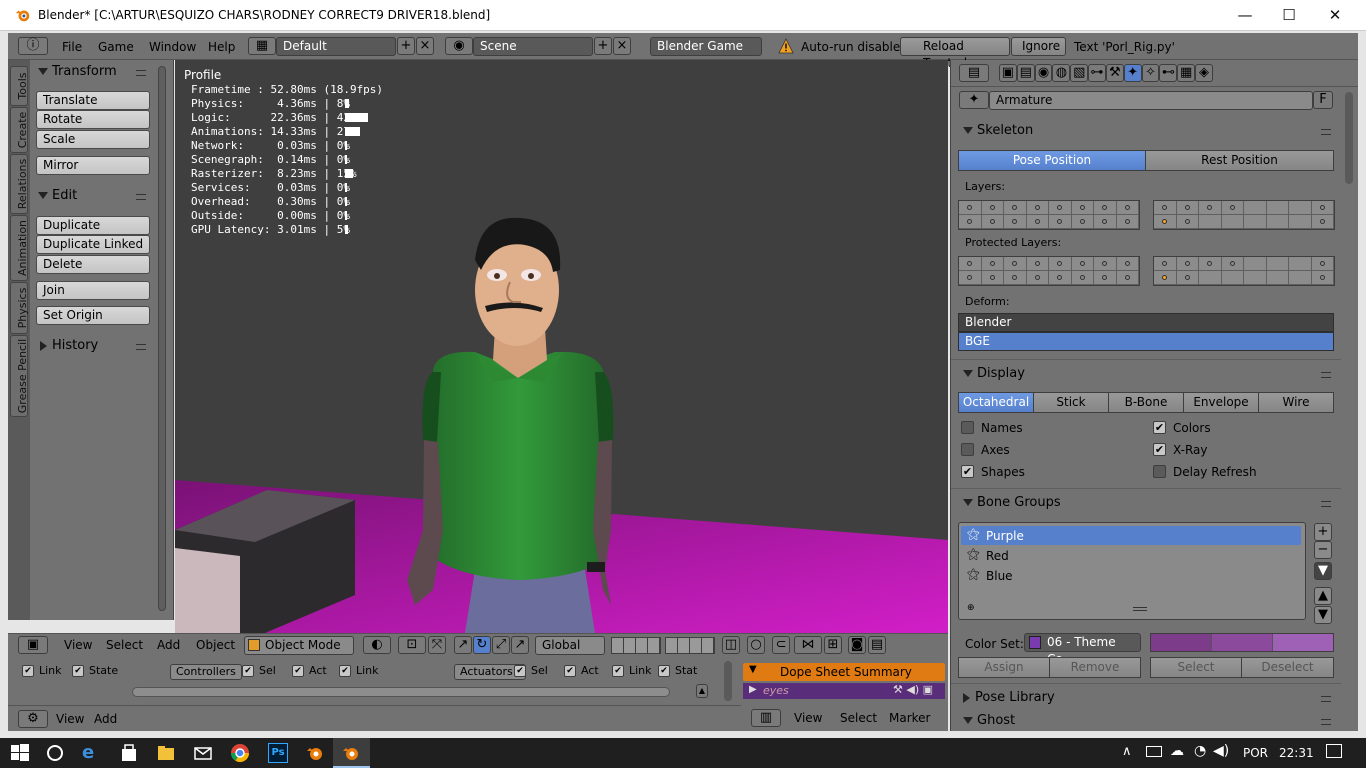  Describe the element at coordinates (1323, 100) in the screenshot. I see `fake-user-button: F` at that location.